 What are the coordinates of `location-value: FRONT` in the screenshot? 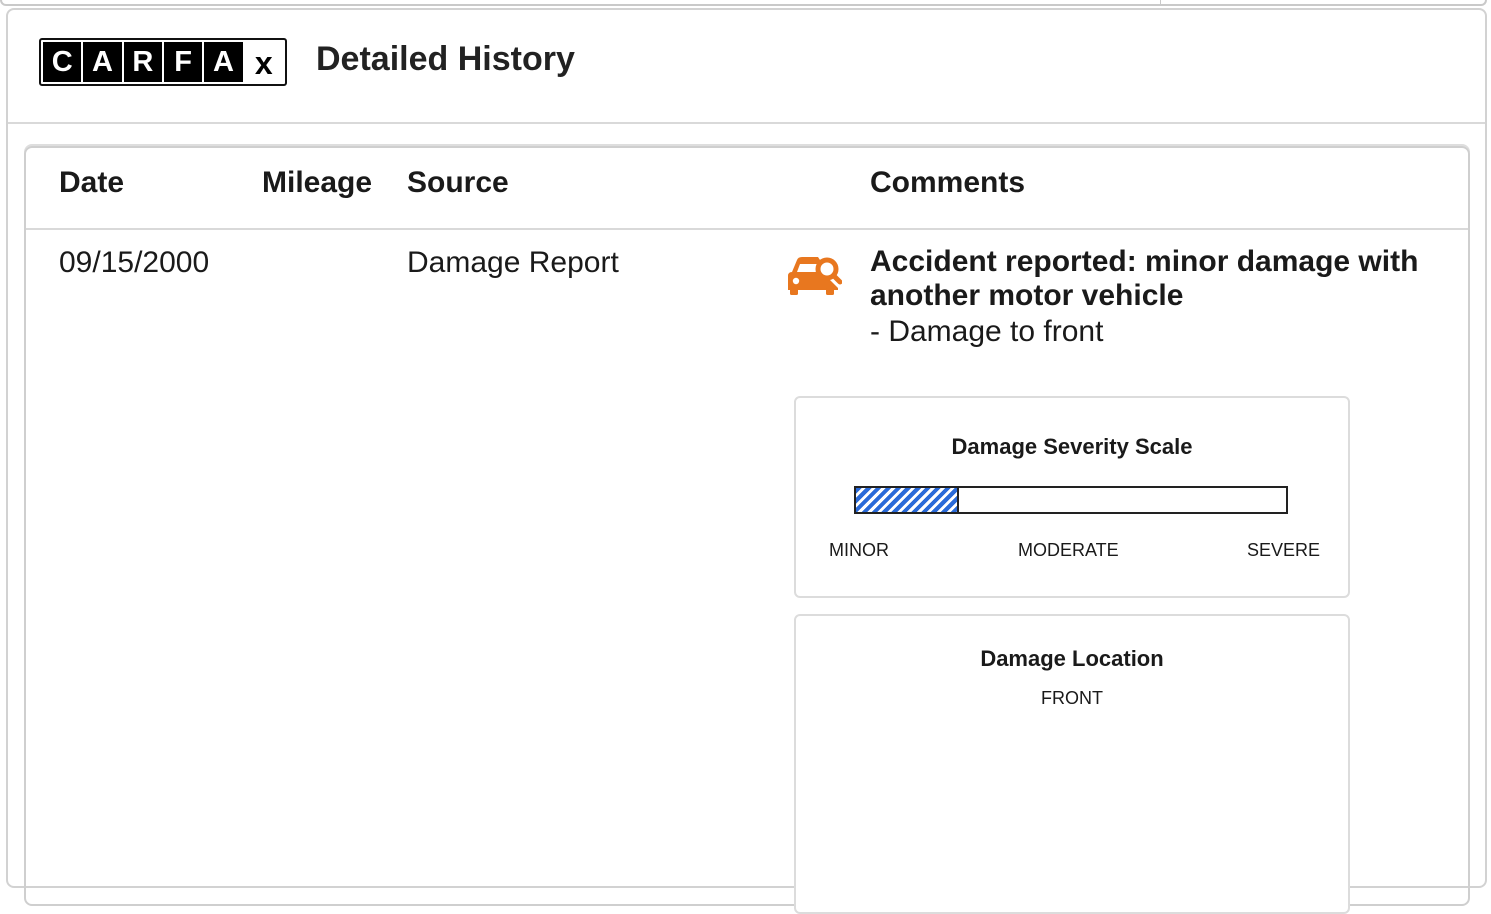 It's located at (1072, 698).